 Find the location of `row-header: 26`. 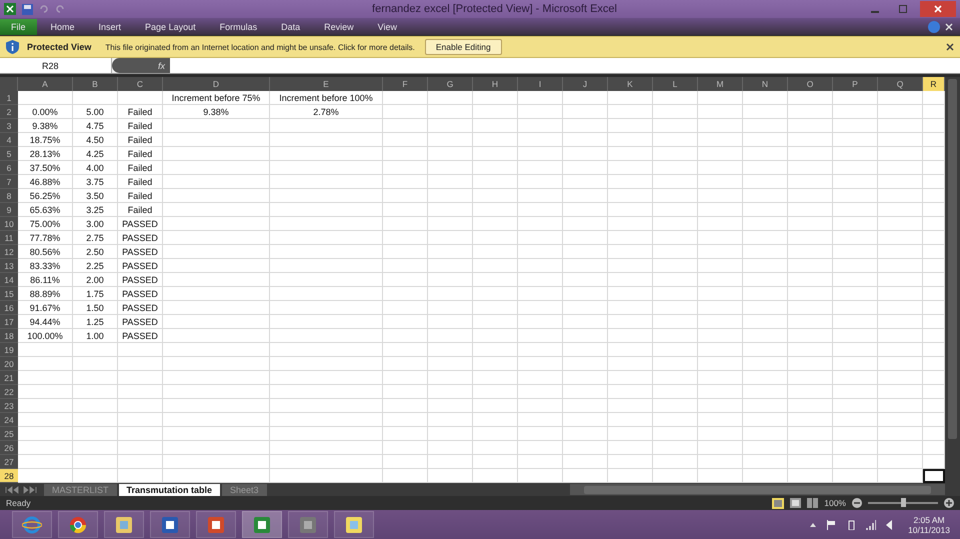

row-header: 26 is located at coordinates (9, 448).